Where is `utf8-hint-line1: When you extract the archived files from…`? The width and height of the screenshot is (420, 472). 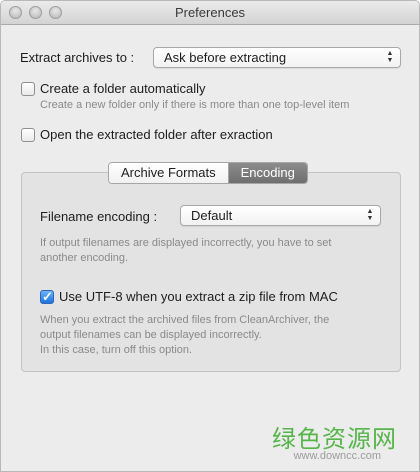
utf8-hint-line1: When you extract the archived files from… is located at coordinates (185, 320).